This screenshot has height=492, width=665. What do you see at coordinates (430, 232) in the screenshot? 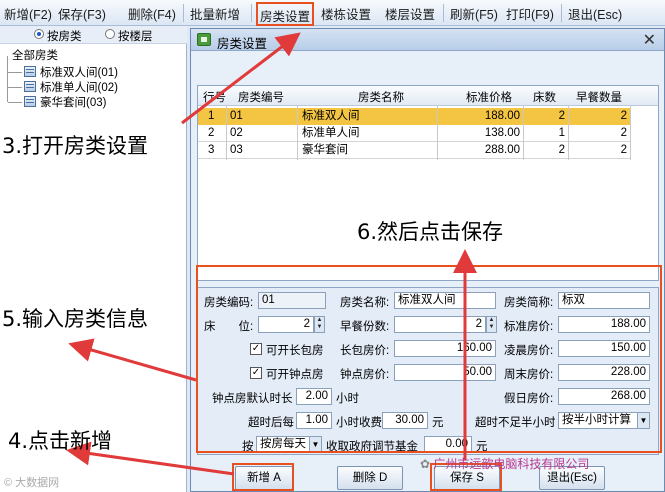
I see `step-6-annotation: 6.然后点击保存` at bounding box center [430, 232].